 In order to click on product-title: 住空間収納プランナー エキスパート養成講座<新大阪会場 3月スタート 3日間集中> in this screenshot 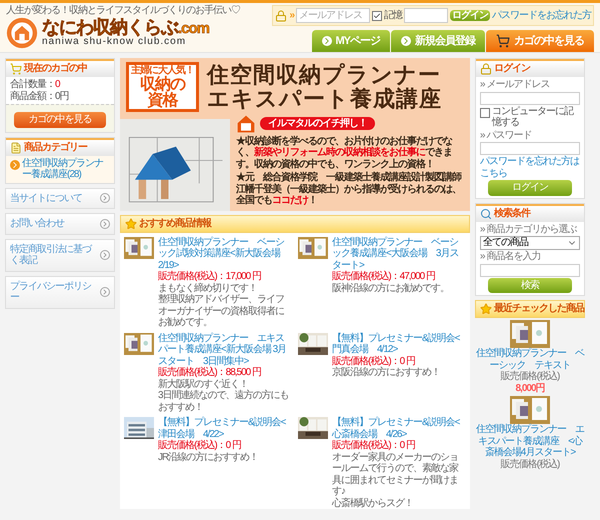, I will do `click(225, 349)`.